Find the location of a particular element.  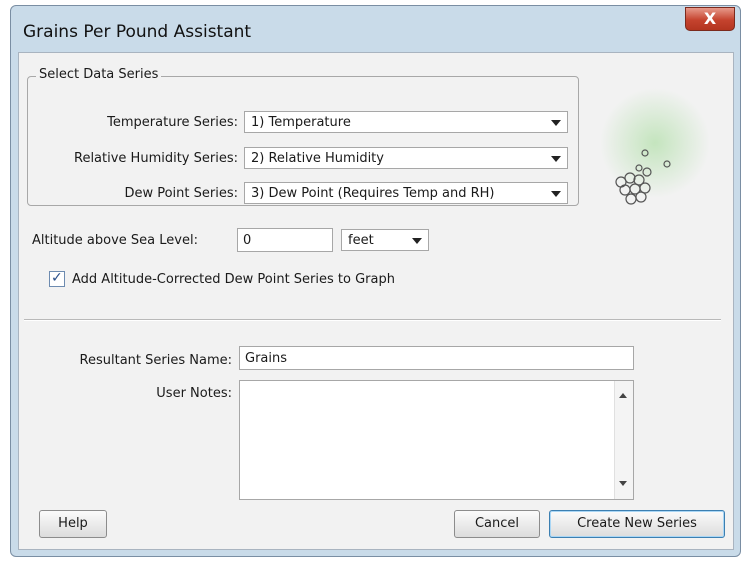

cancel-button: Cancel is located at coordinates (497, 524).